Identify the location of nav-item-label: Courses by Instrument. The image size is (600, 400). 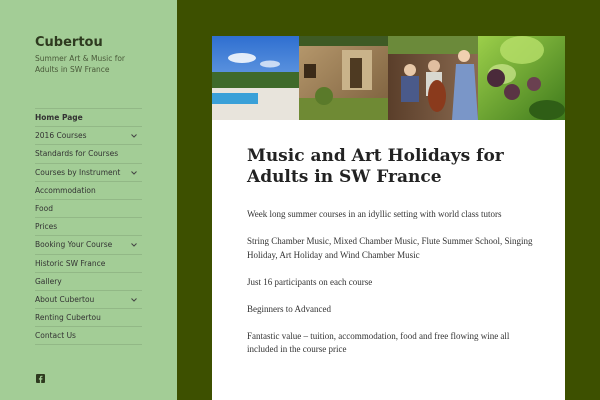
(78, 172).